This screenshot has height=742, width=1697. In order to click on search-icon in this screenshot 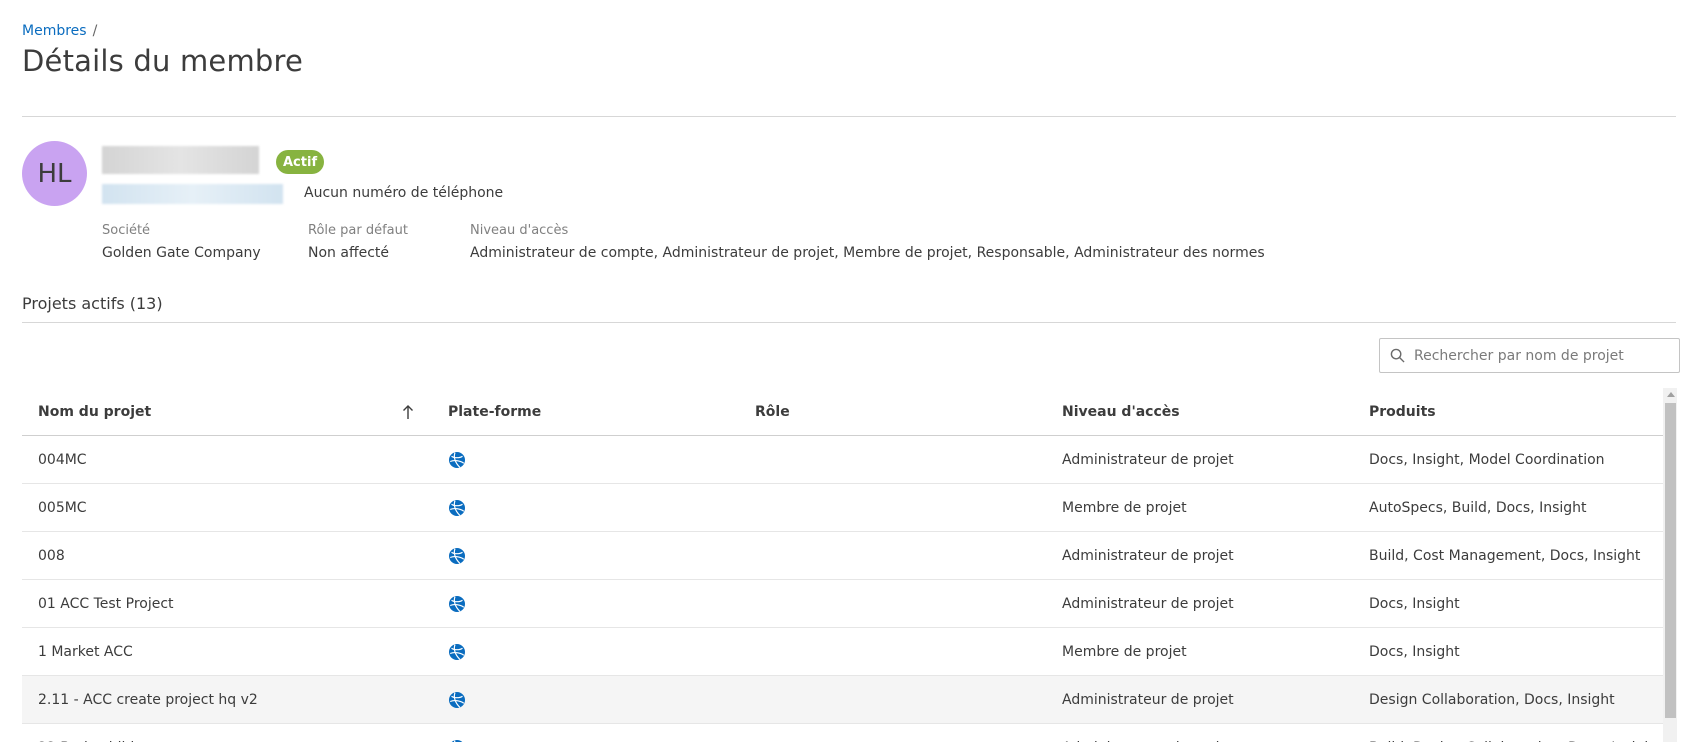, I will do `click(1397, 355)`.